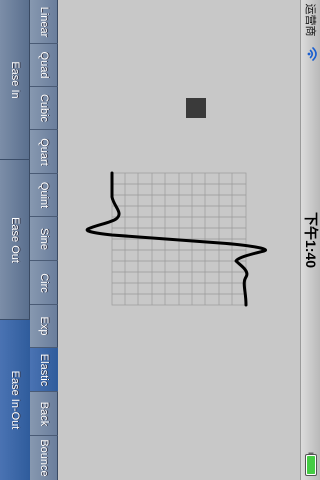 This screenshot has width=320, height=480. I want to click on clock-area: 下午1:40, so click(310, 240).